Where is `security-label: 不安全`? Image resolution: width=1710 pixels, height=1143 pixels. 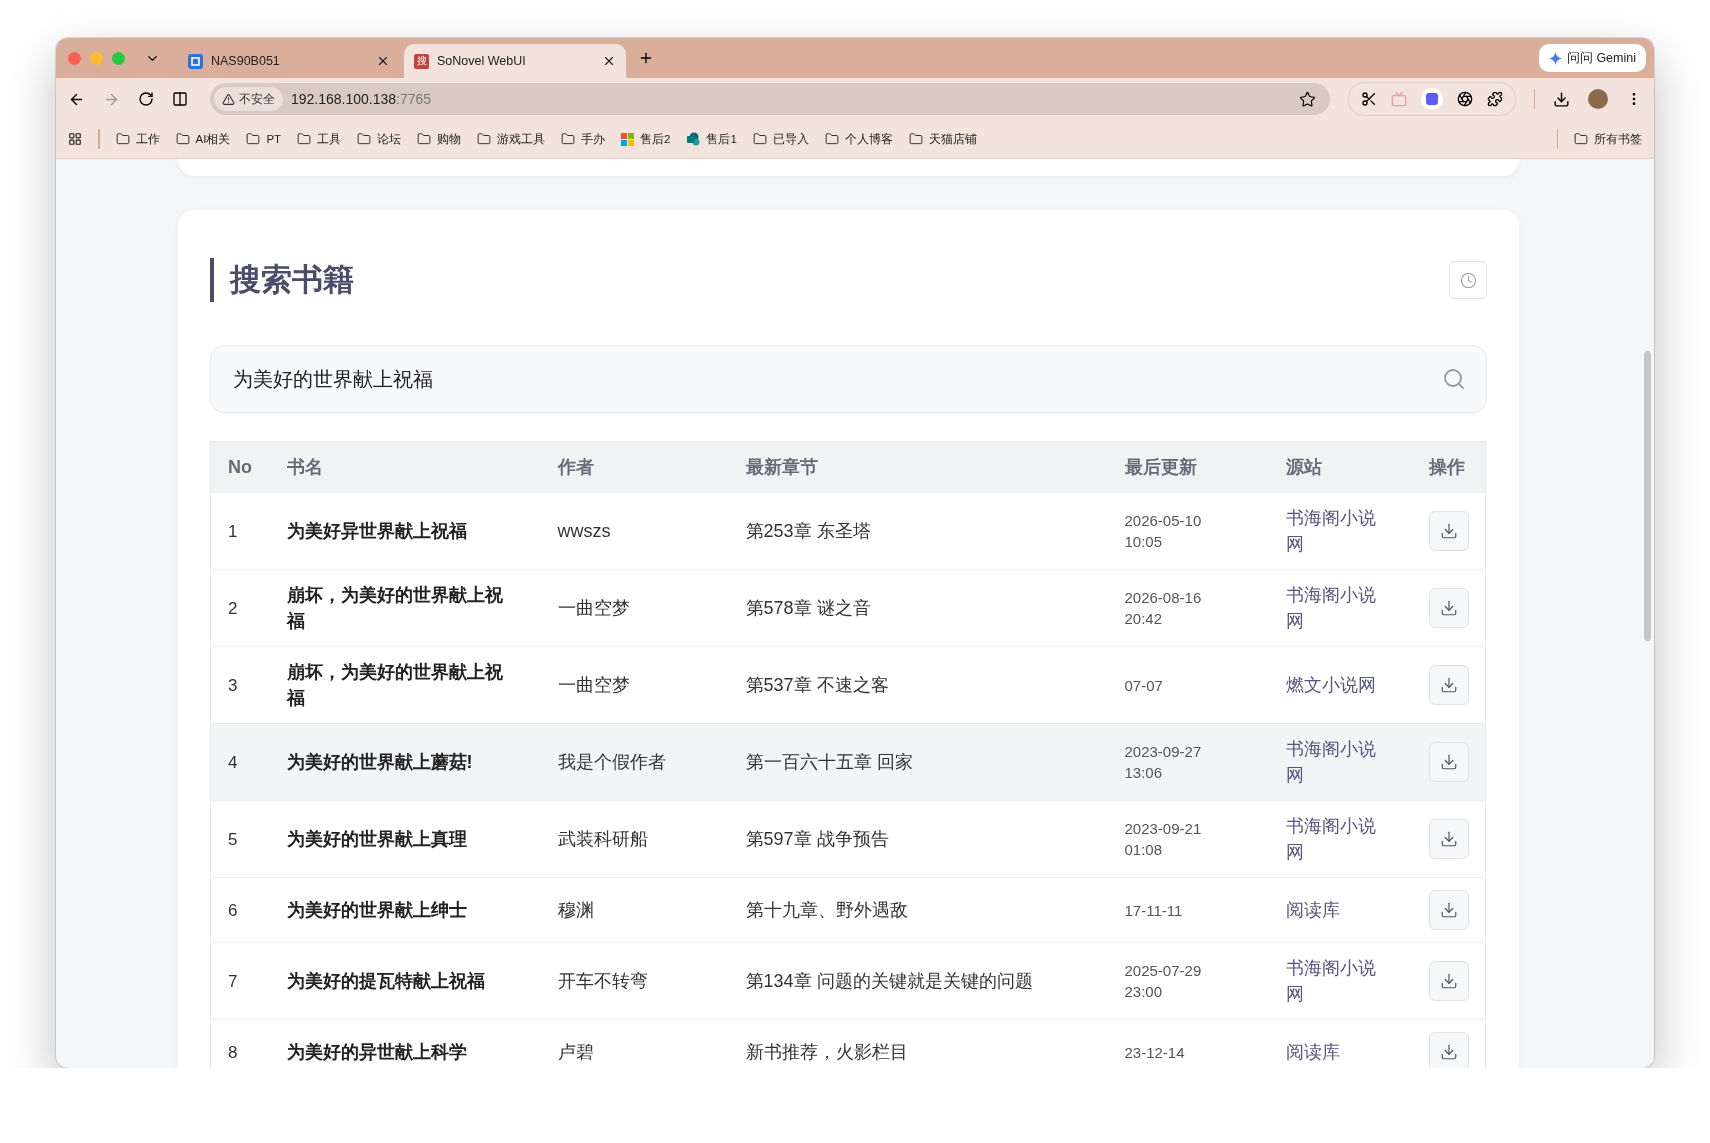
security-label: 不安全 is located at coordinates (257, 99).